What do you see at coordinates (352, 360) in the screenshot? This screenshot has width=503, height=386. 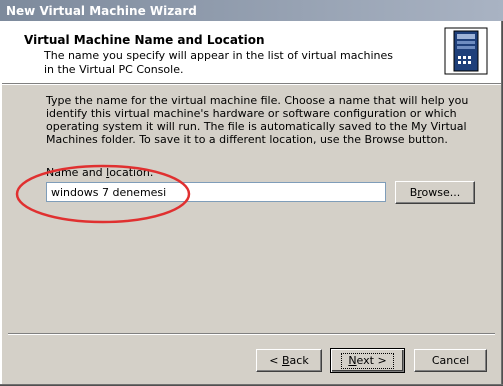 I see `access-key: N` at bounding box center [352, 360].